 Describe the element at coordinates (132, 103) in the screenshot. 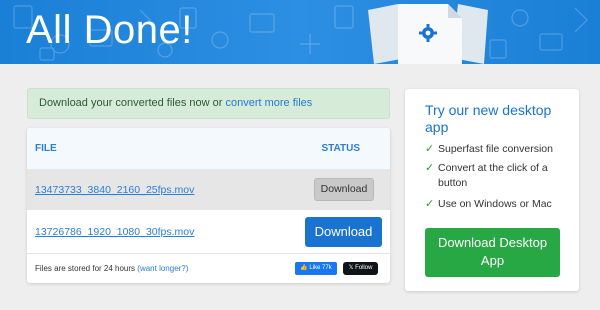

I see `notice-text: Download your converted files now or` at that location.